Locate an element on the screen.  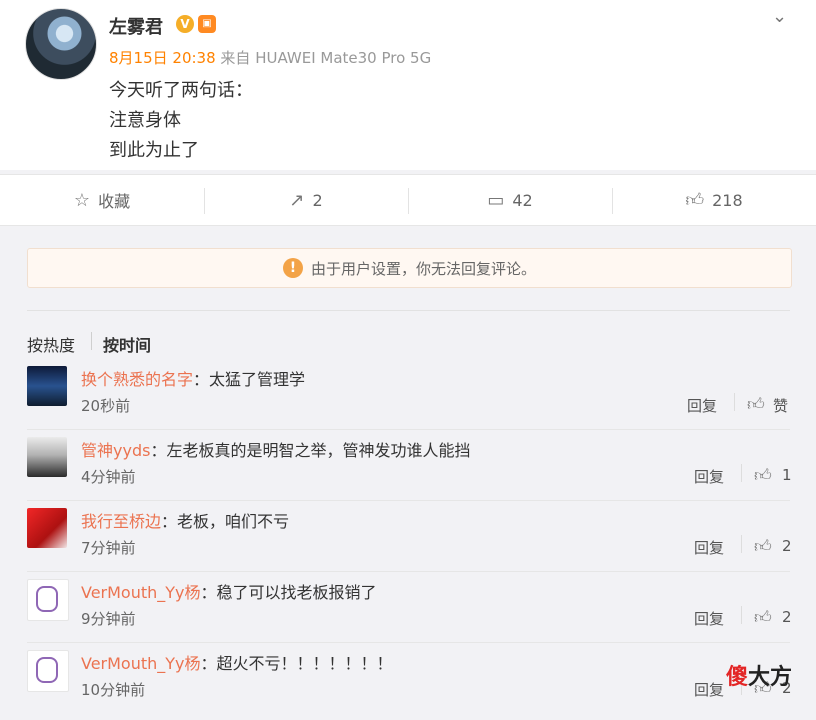
comment-like-count: 1 is located at coordinates (787, 475).